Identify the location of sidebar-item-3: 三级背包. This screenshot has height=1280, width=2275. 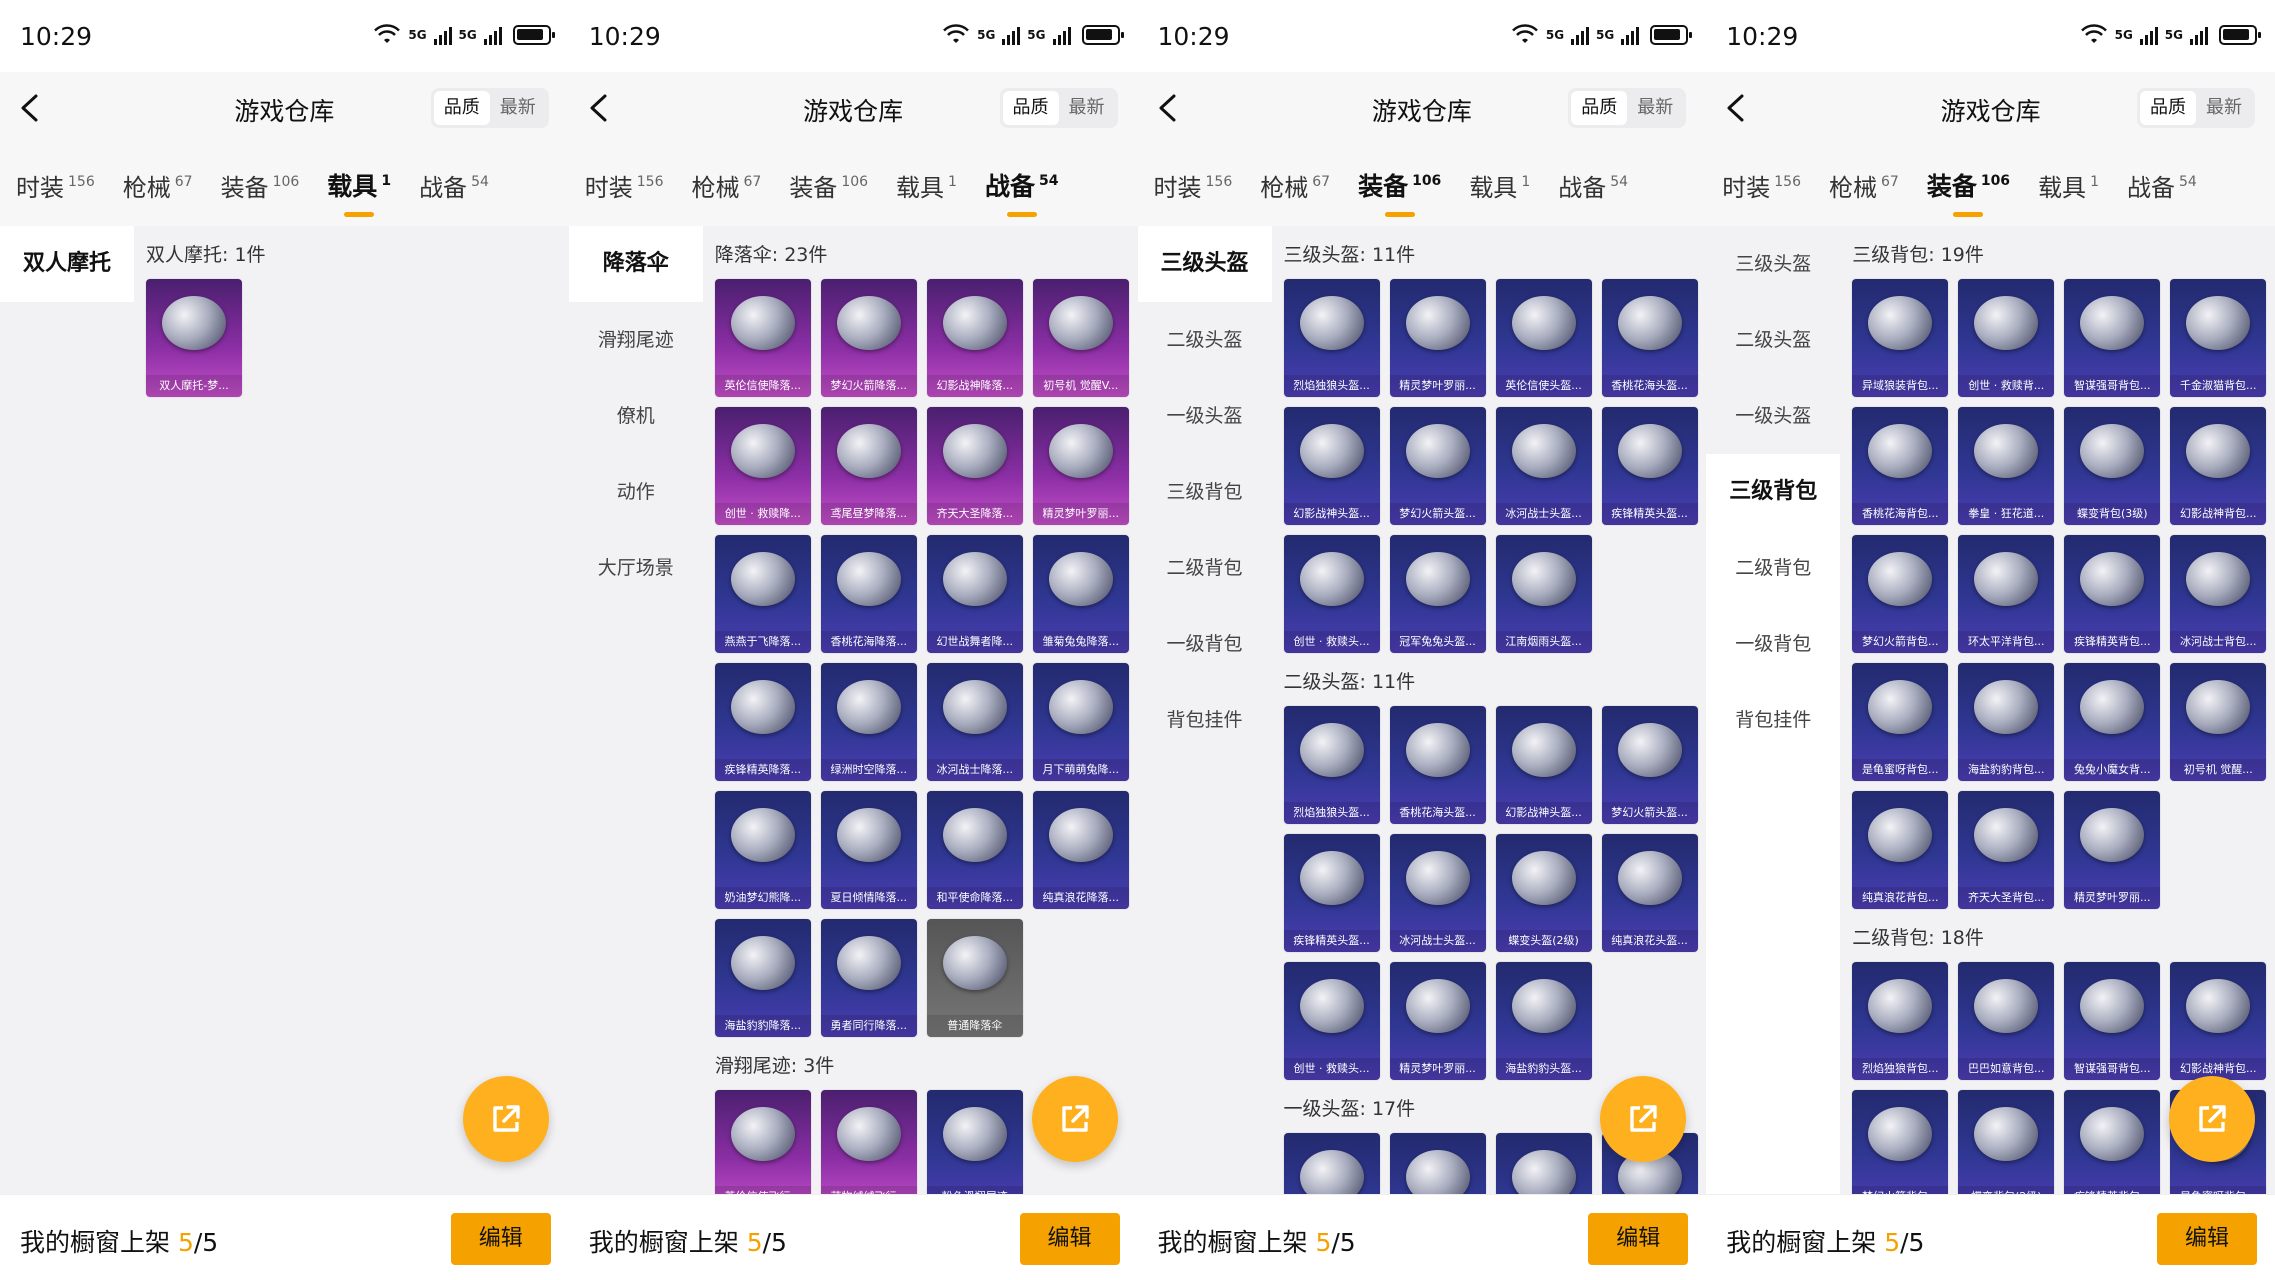
(1205, 492).